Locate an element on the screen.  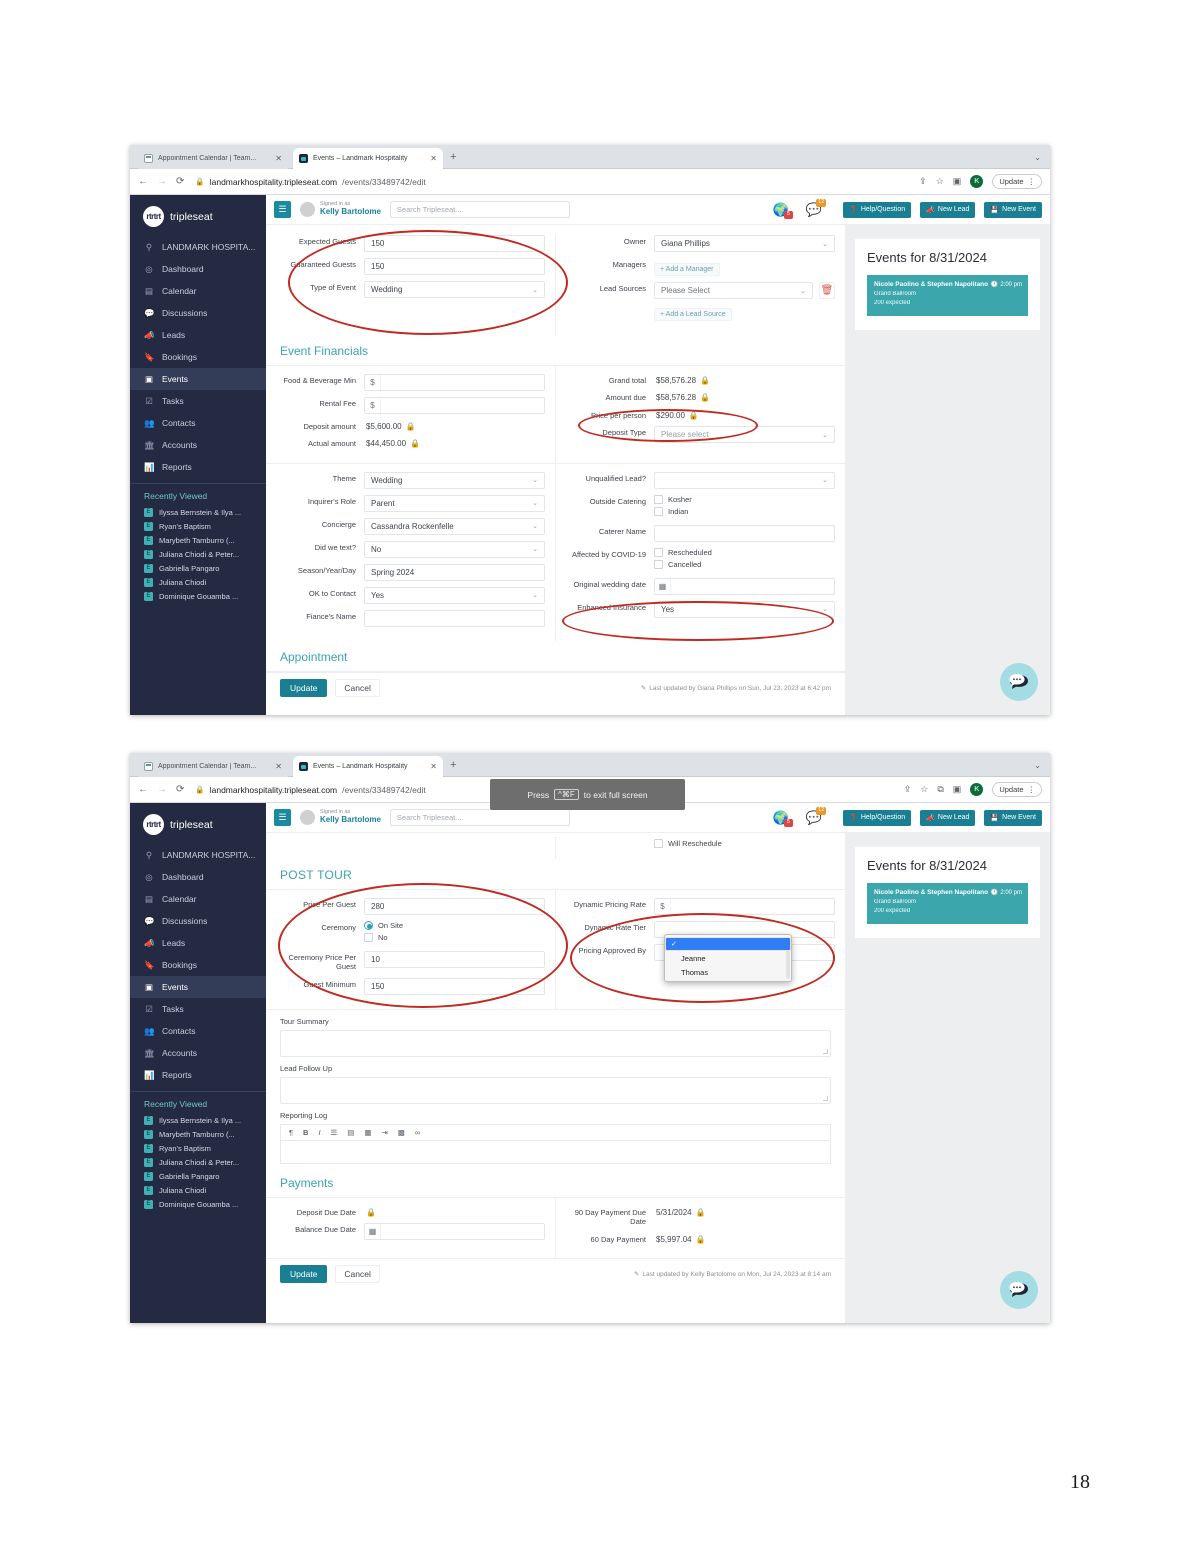
checkbox-rescheduled: Rescheduled is located at coordinates (744, 552).